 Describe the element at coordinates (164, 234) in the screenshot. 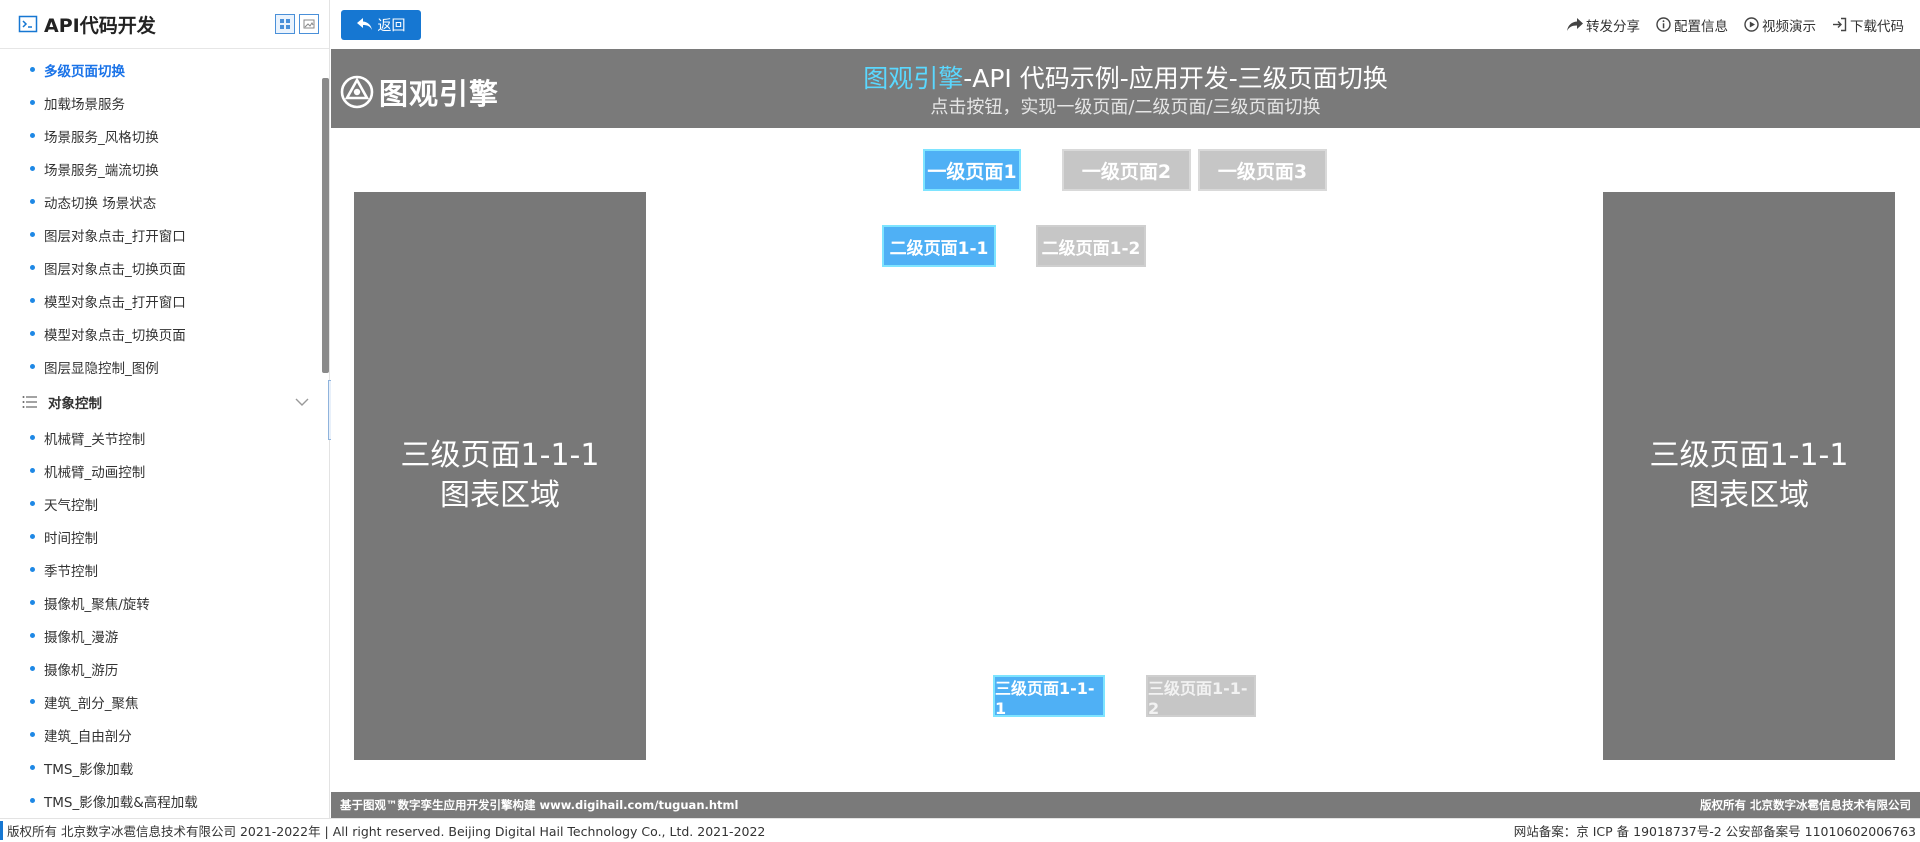

I see `sidebar-item: 图层对象点击_打开窗口` at that location.